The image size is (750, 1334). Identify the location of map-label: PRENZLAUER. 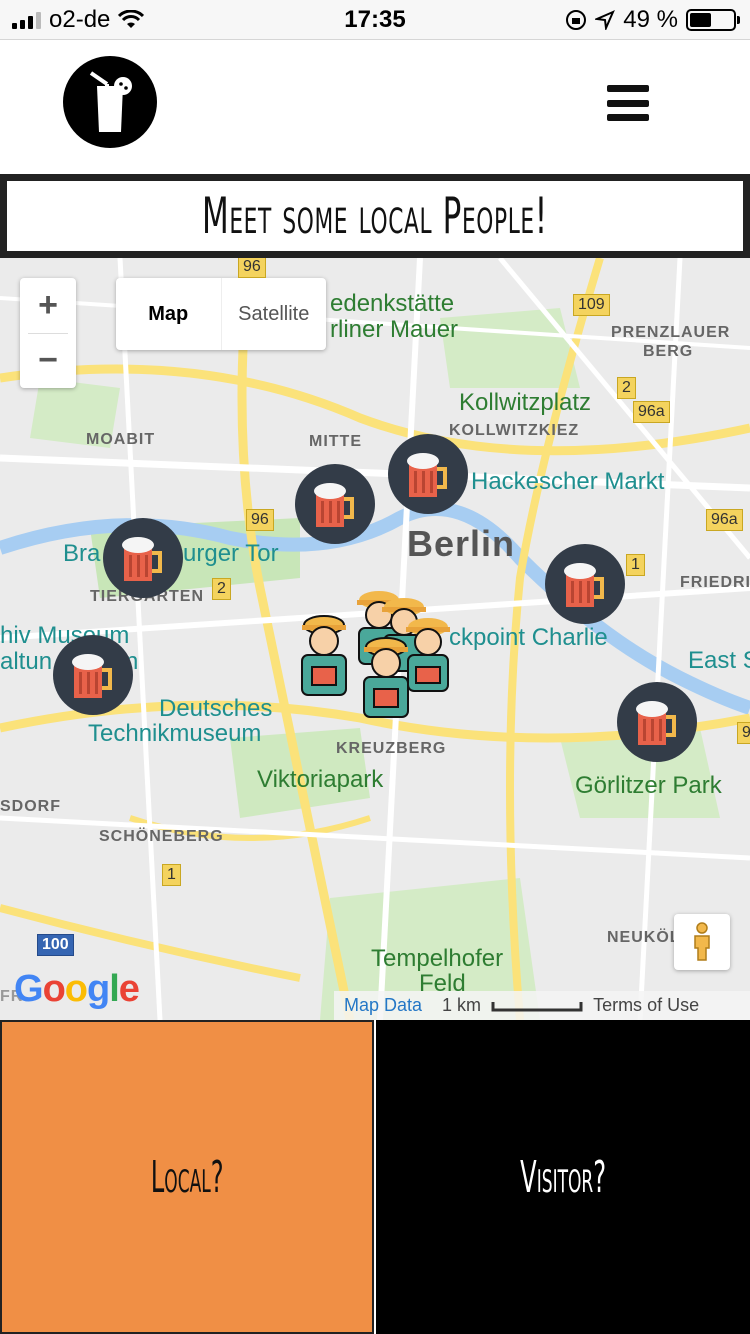
(671, 332).